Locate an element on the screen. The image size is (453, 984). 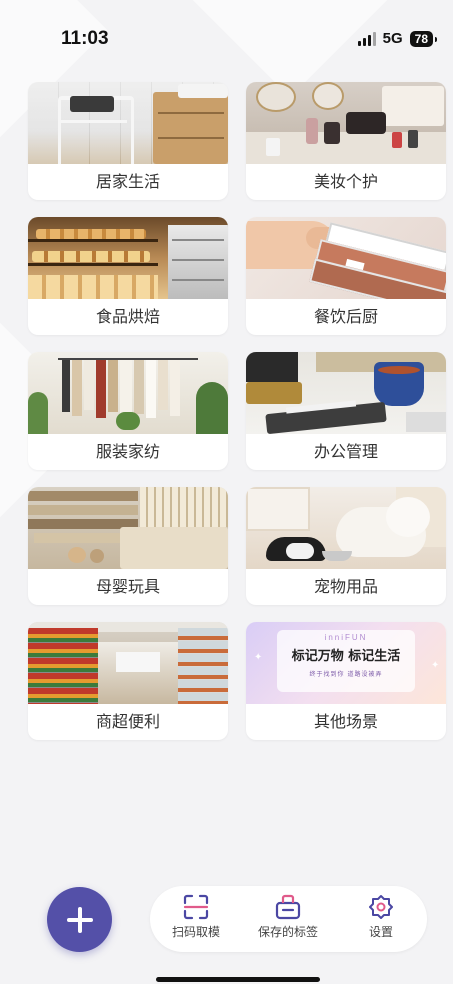
category-card-kitchen: 餐饮后厨 is located at coordinates (346, 276).